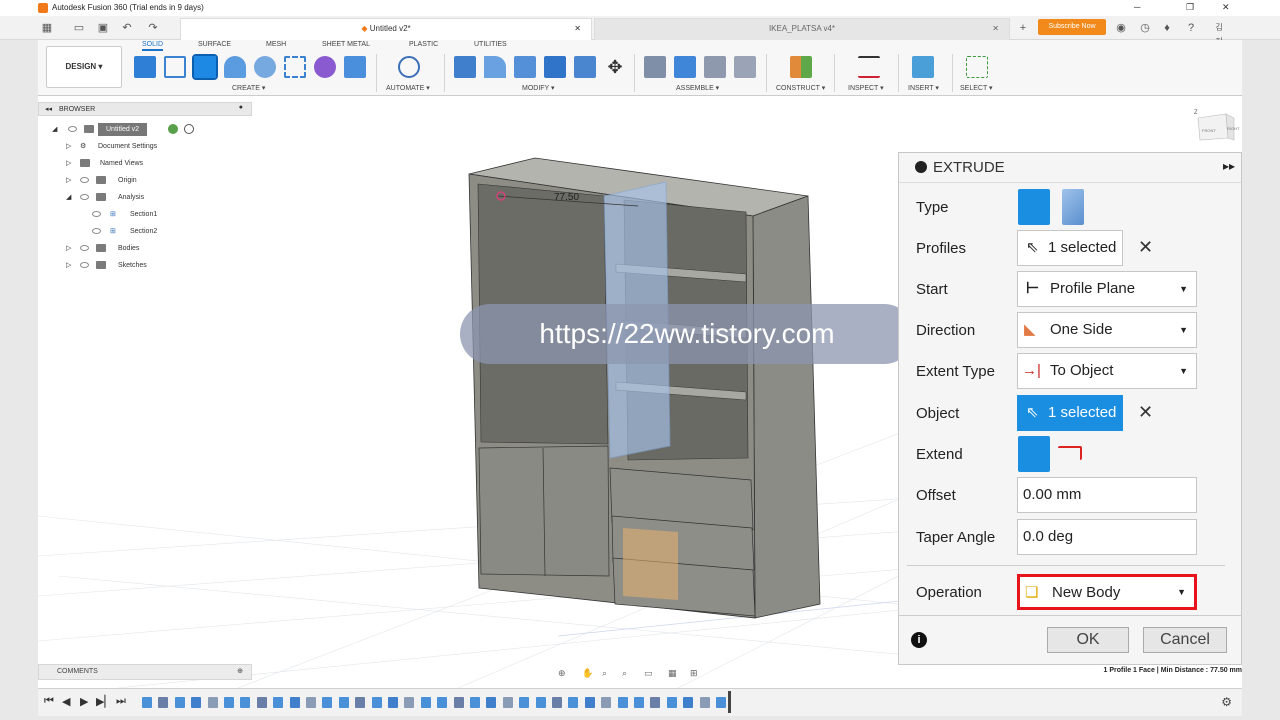 The height and width of the screenshot is (720, 1280). What do you see at coordinates (1034, 454) in the screenshot?
I see `extend-minimal-icon` at bounding box center [1034, 454].